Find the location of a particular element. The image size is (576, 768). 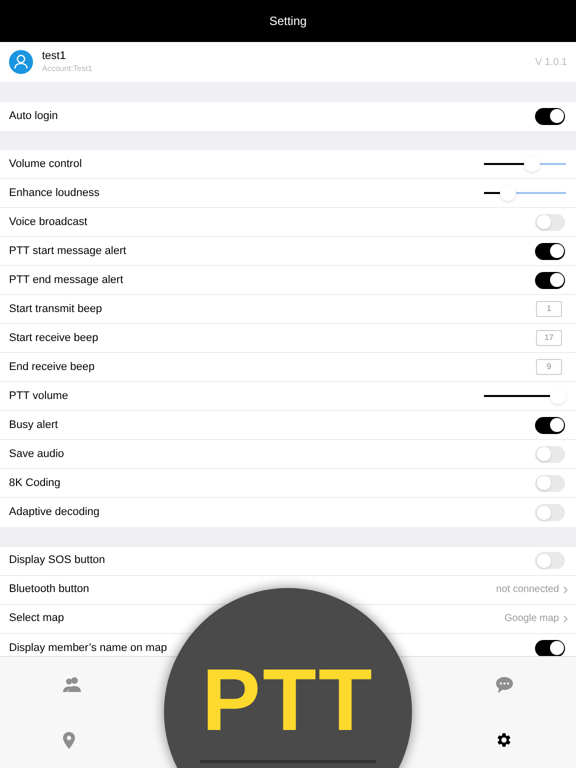

setting-label: Auto login is located at coordinates (34, 116).